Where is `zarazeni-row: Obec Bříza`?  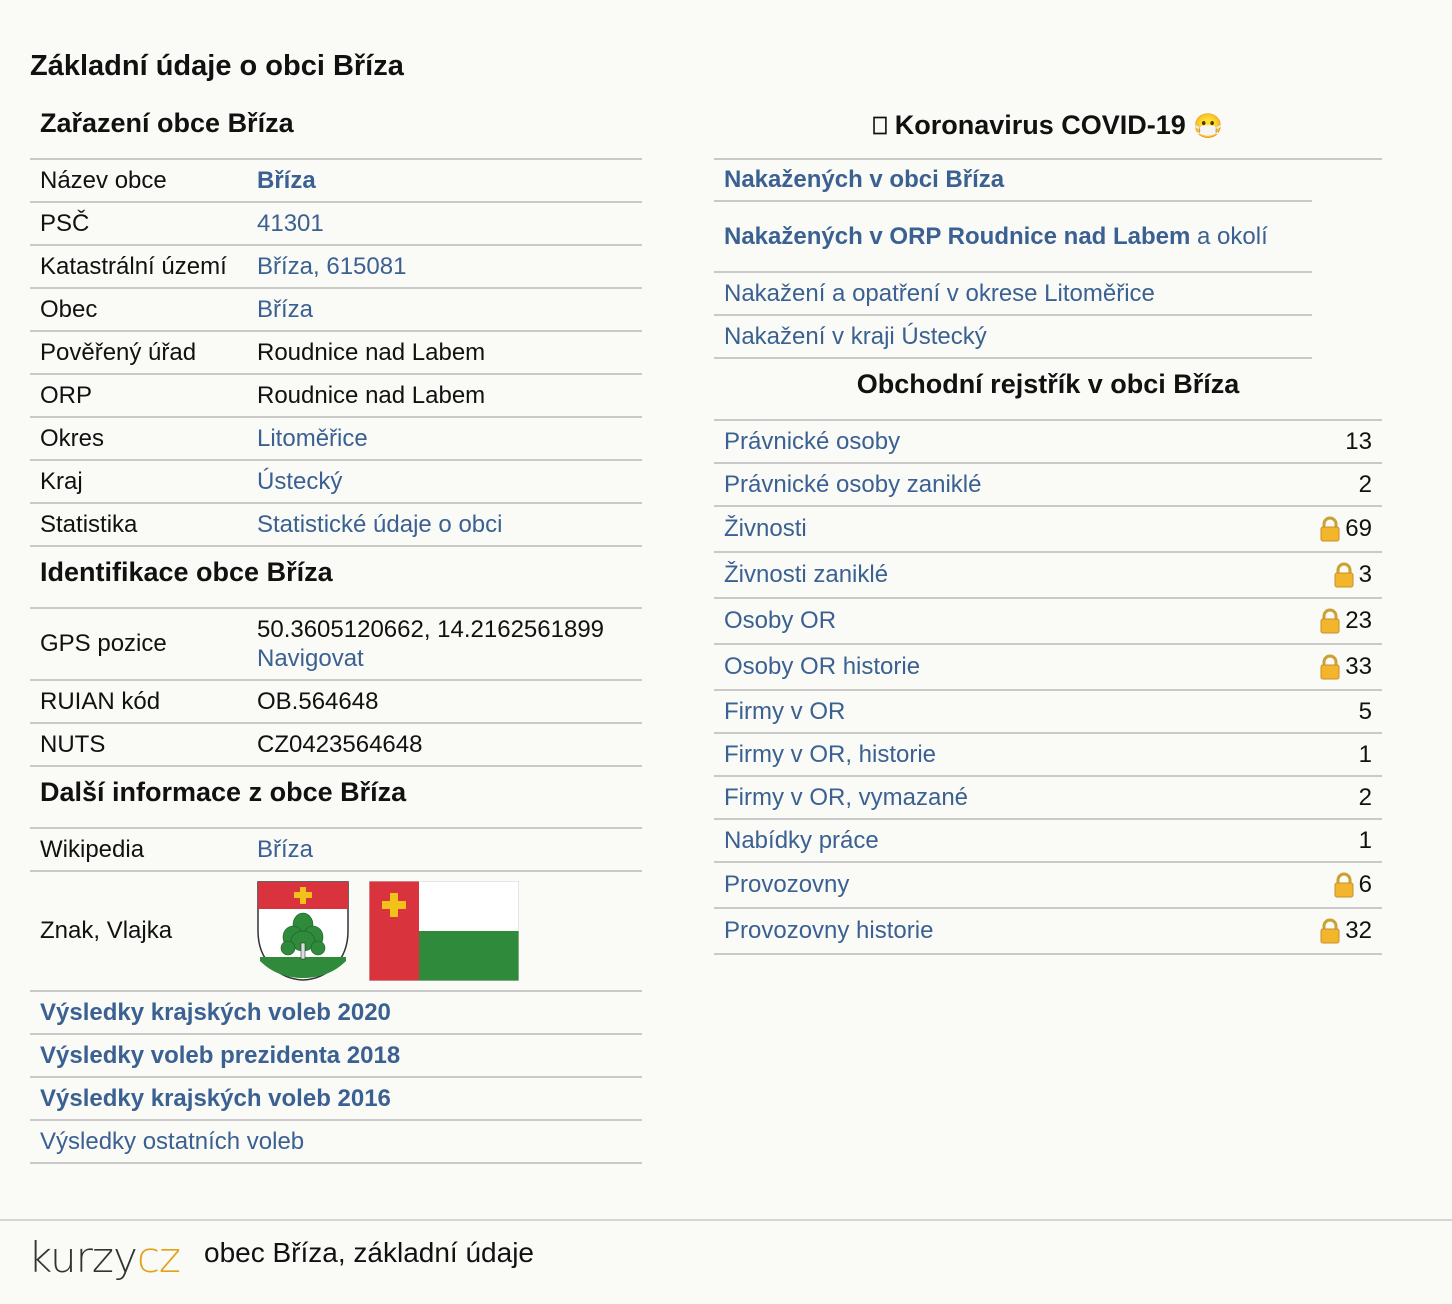 zarazeni-row: Obec Bříza is located at coordinates (336, 310).